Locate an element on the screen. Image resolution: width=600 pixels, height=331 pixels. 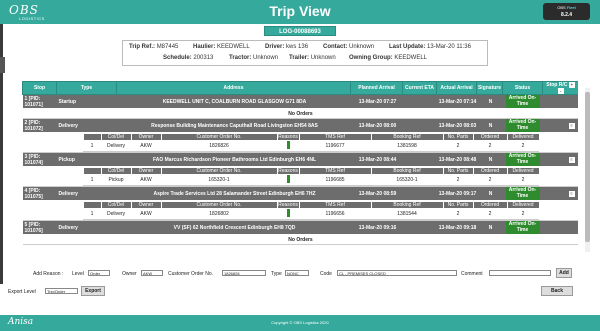
tractor-value: Unknown is located at coordinates (266, 58).